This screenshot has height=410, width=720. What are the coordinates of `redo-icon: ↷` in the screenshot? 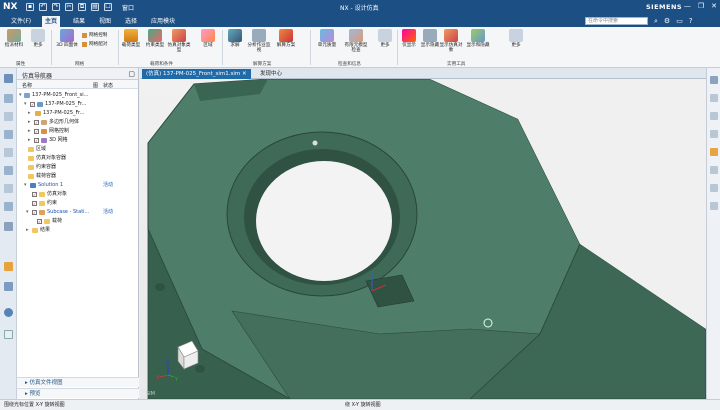 It's located at (56, 7).